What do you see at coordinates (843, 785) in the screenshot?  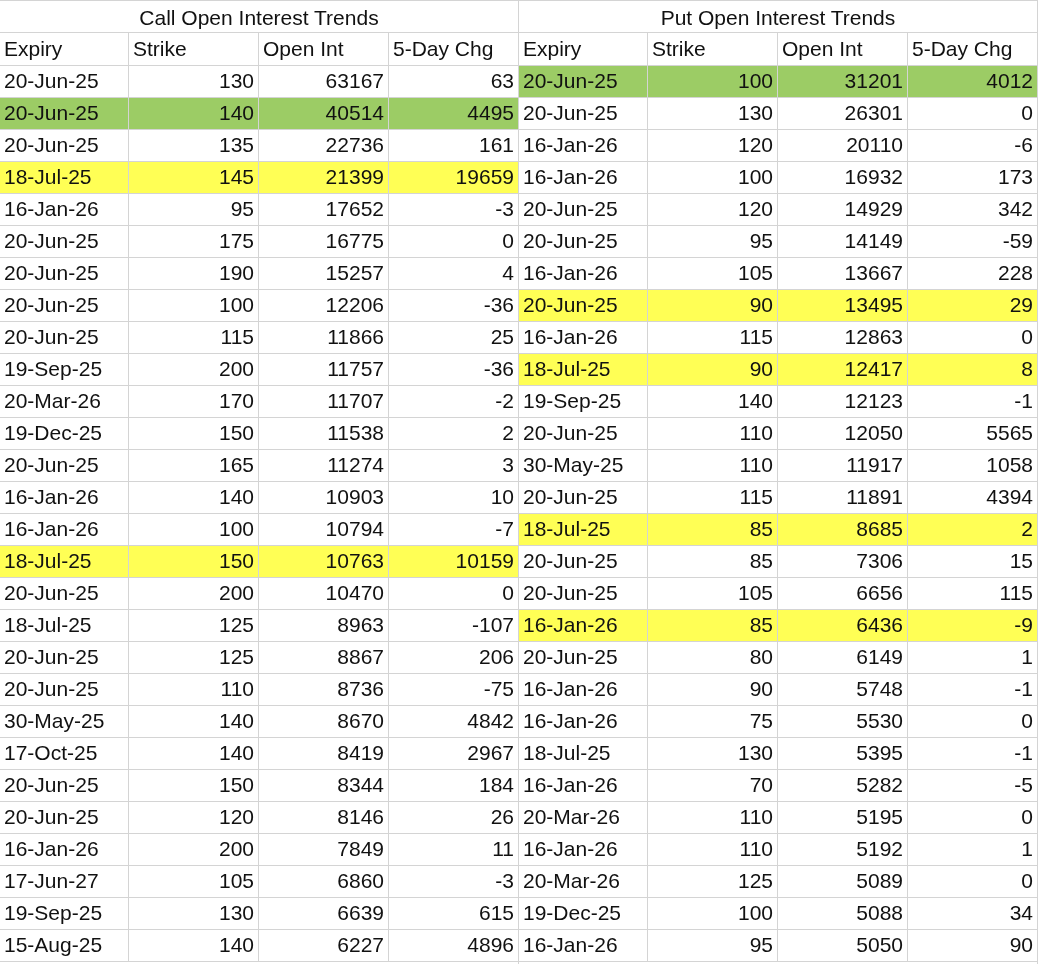 I see `table-cell: 5282` at bounding box center [843, 785].